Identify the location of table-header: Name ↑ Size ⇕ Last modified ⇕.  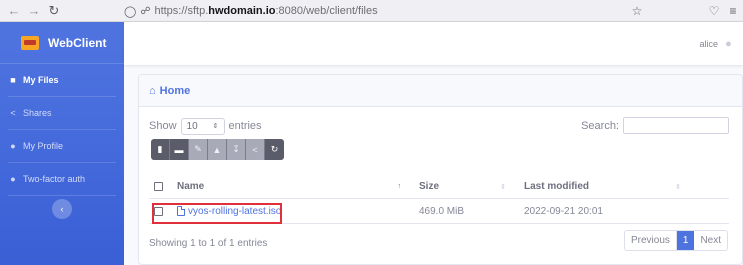
(439, 187).